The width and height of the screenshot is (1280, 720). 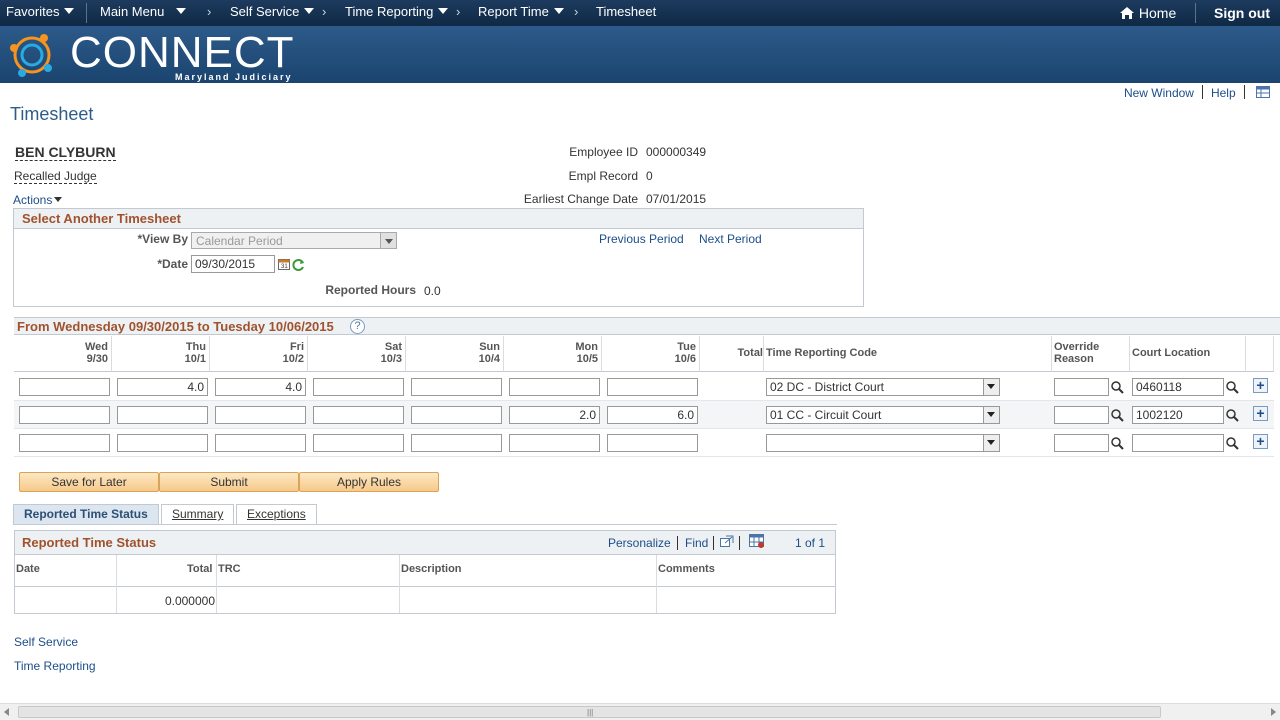 What do you see at coordinates (1077, 347) in the screenshot?
I see `override-header-label: Override` at bounding box center [1077, 347].